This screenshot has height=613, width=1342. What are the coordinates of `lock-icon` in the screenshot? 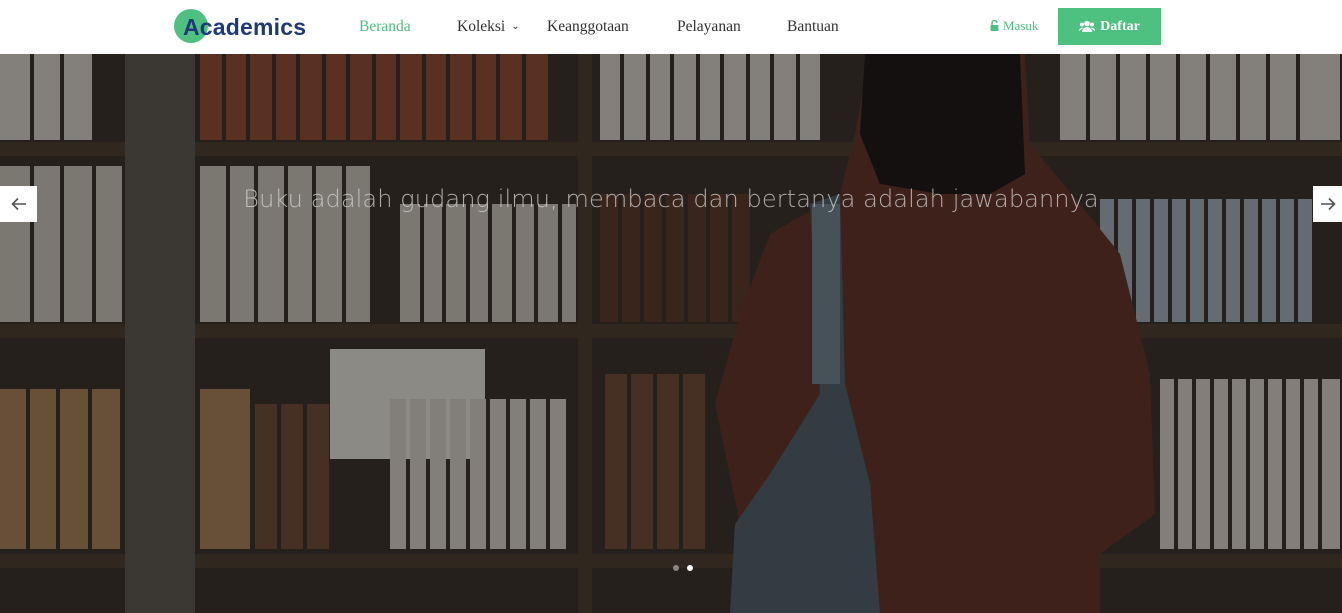 It's located at (994, 25).